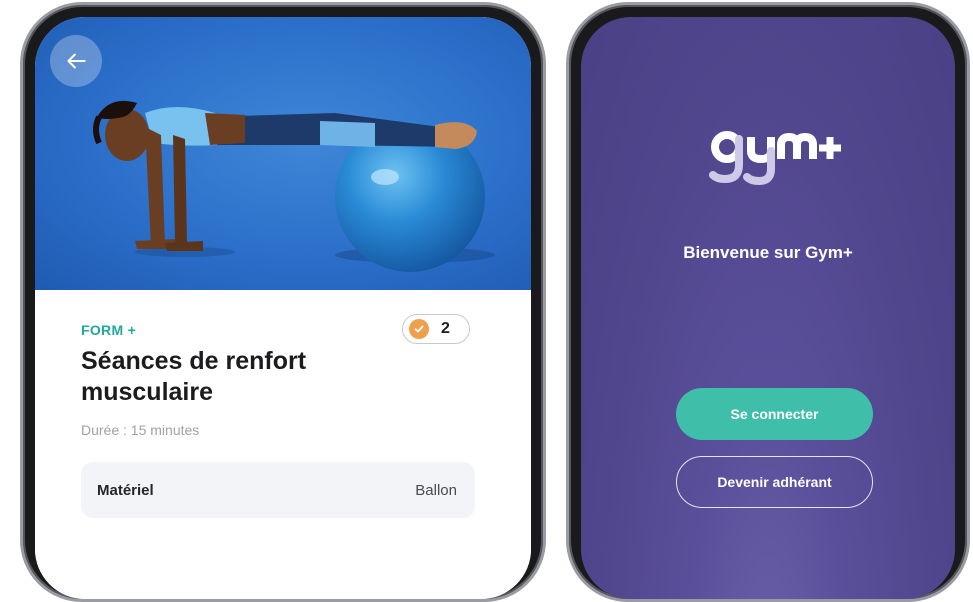 The image size is (973, 602). What do you see at coordinates (775, 158) in the screenshot?
I see `gym-plus-logo` at bounding box center [775, 158].